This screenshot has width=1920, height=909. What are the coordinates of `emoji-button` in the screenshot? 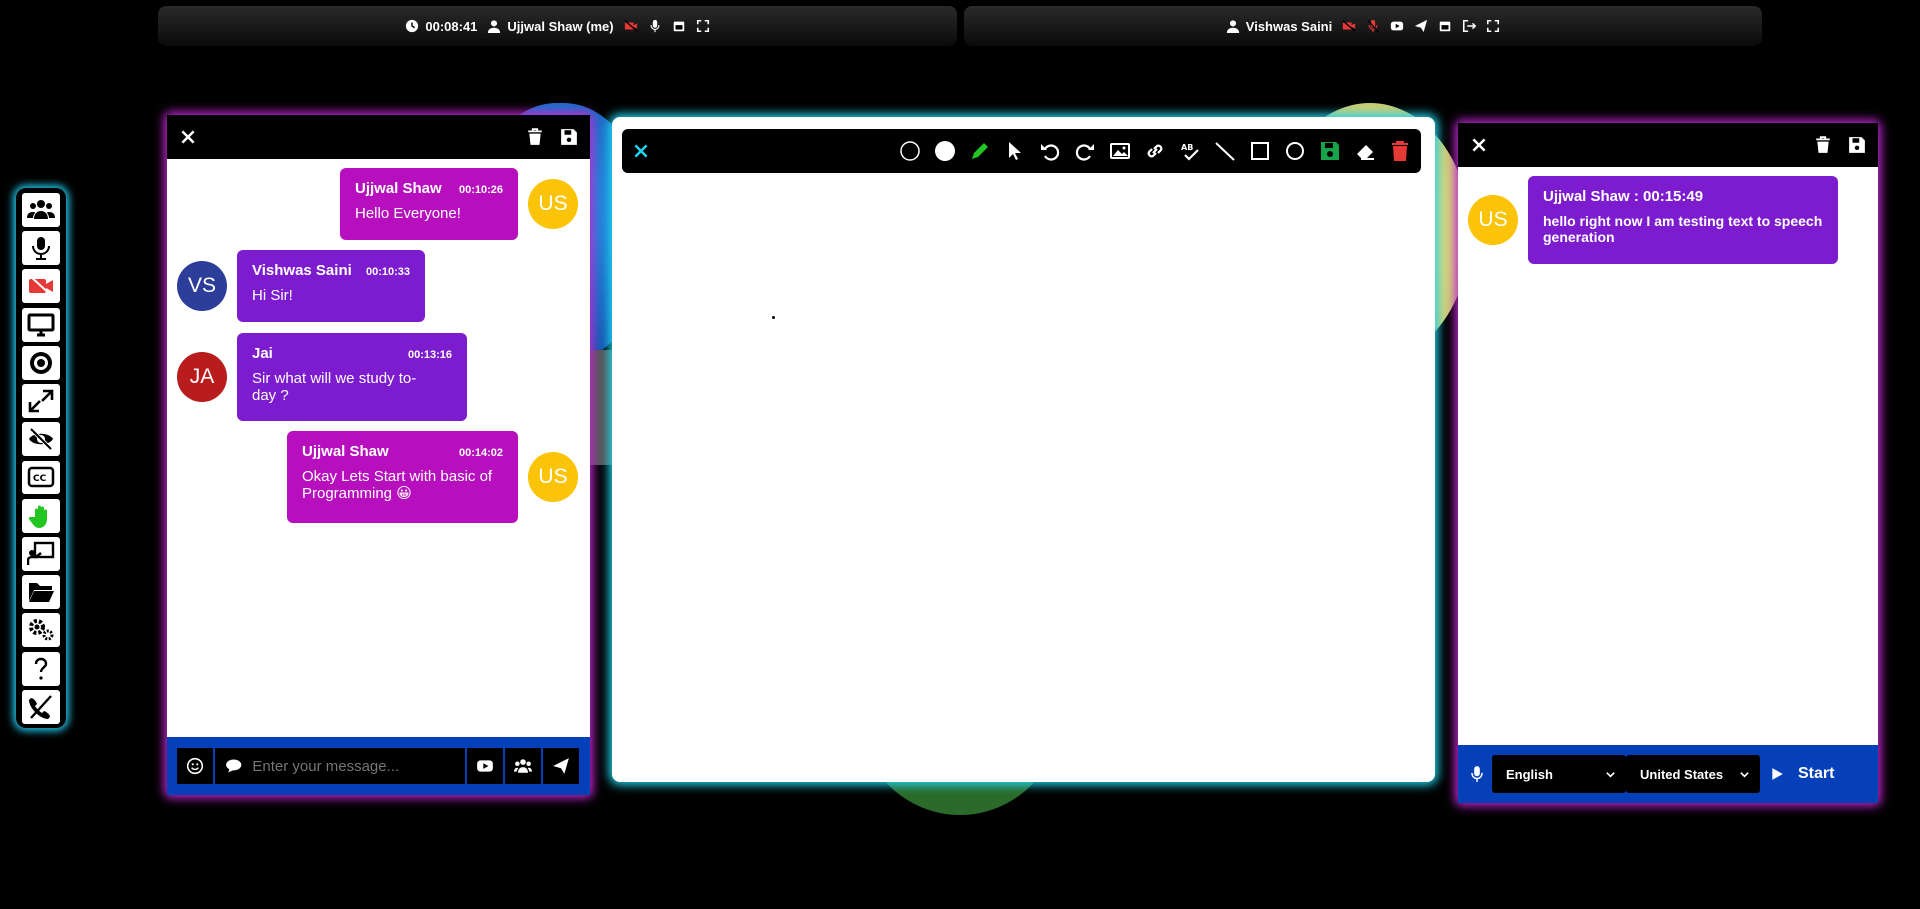 It's located at (195, 766).